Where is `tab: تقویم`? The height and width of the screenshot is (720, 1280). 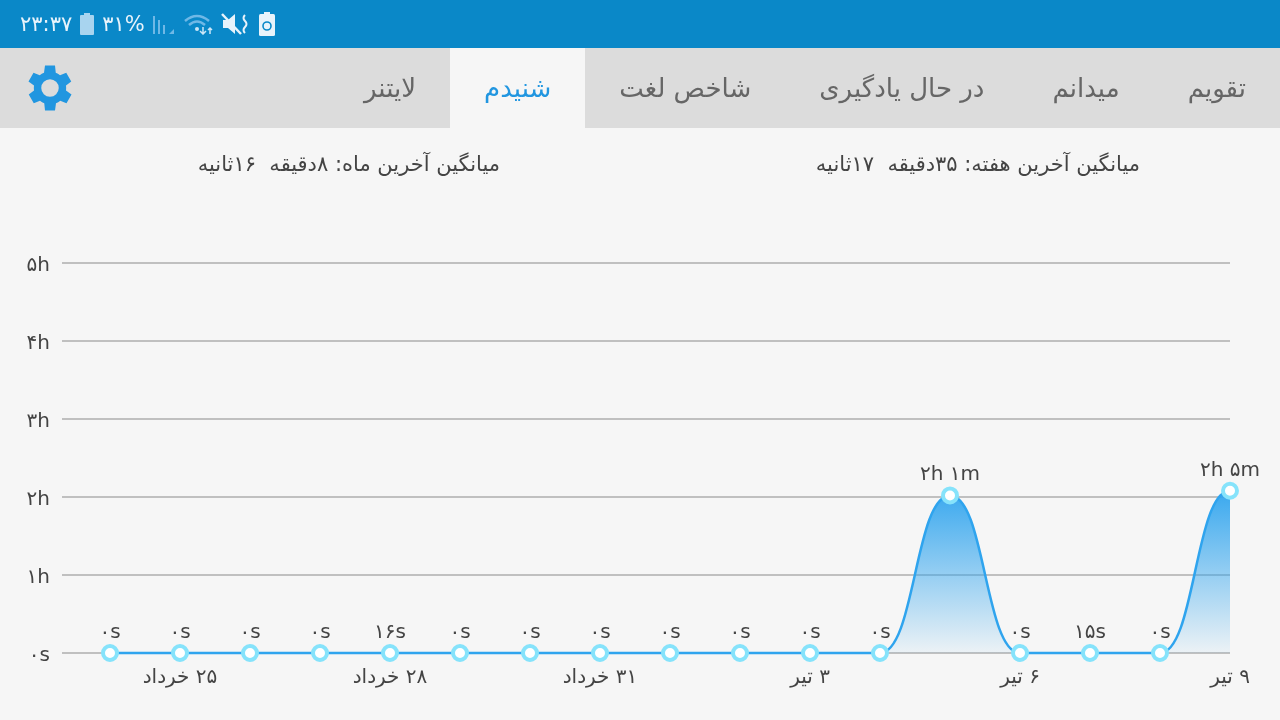
tab: تقویم is located at coordinates (1216, 88).